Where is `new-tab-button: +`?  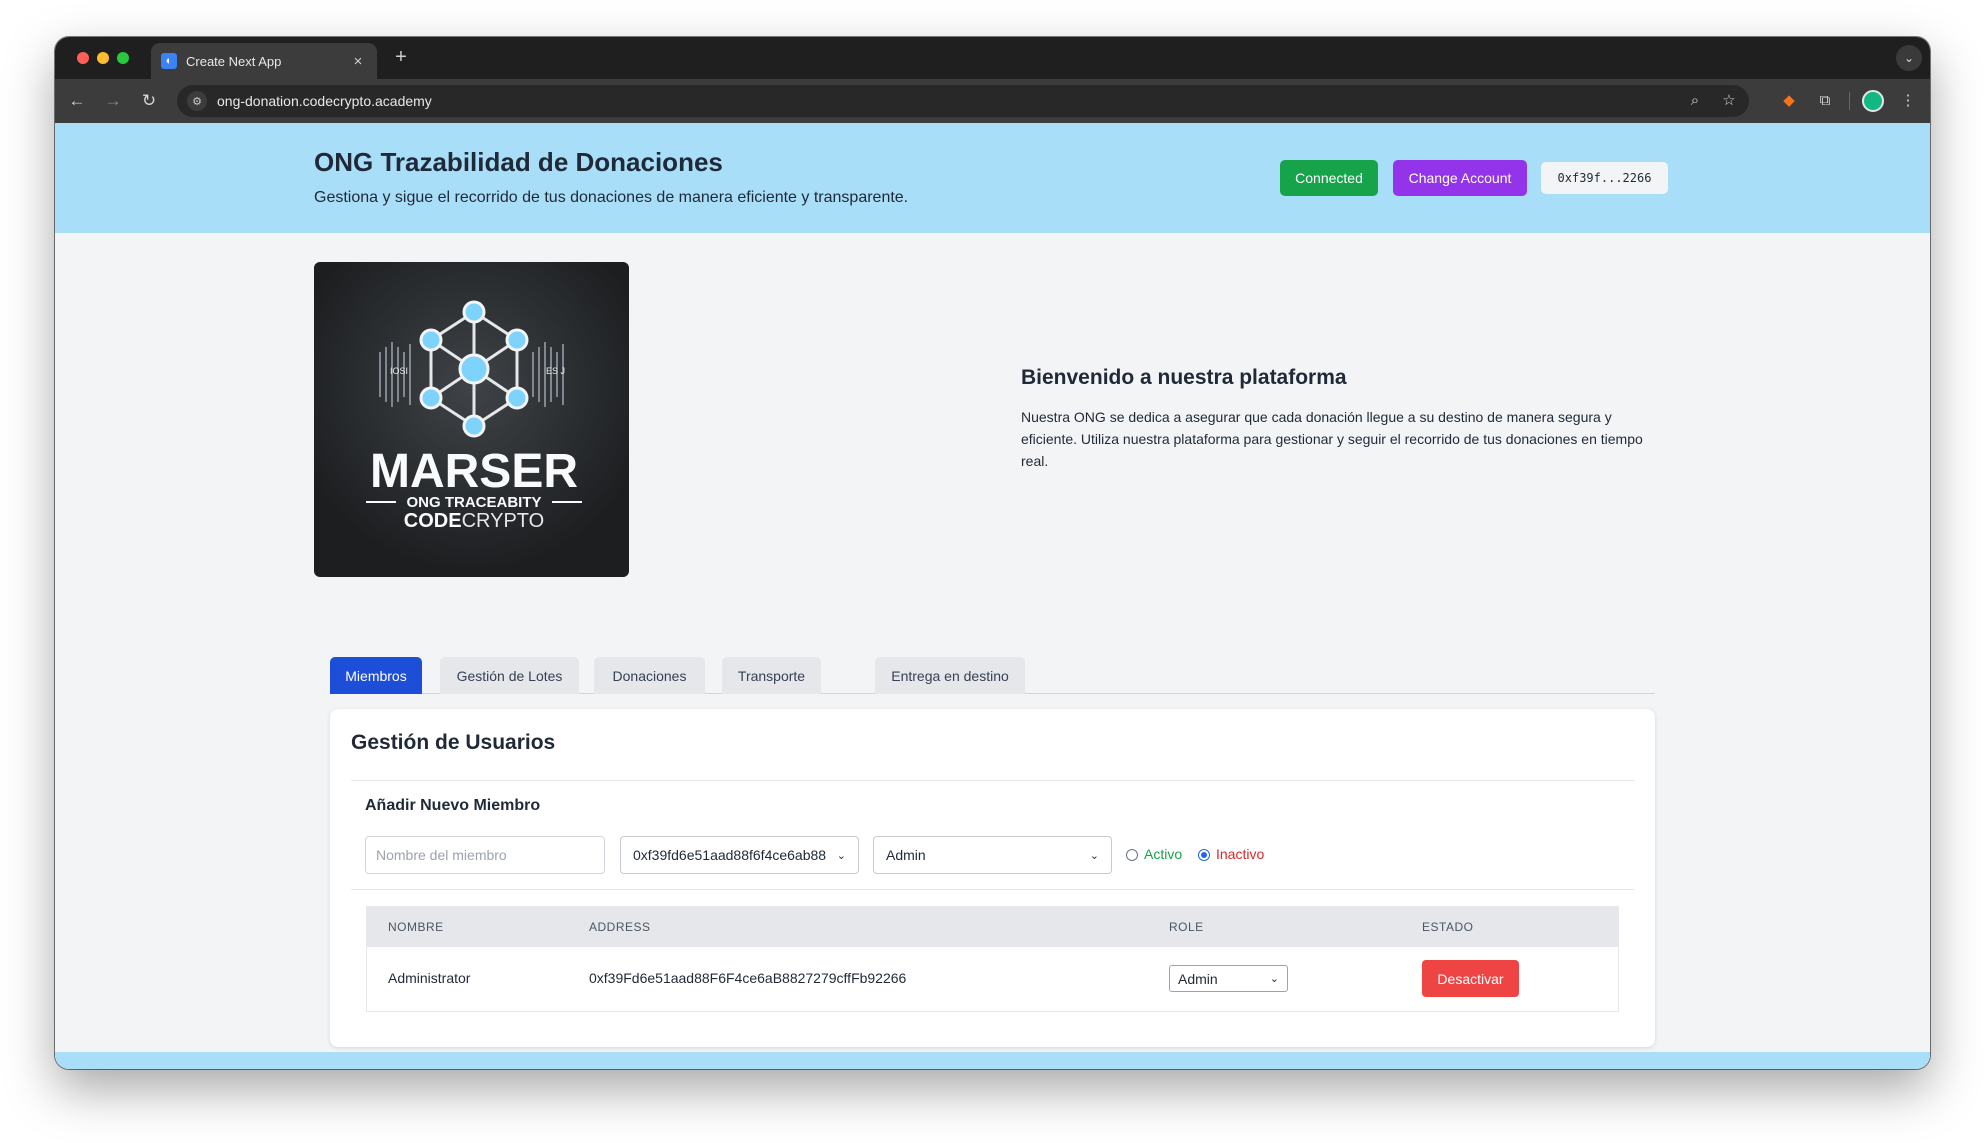
new-tab-button: + is located at coordinates (401, 58).